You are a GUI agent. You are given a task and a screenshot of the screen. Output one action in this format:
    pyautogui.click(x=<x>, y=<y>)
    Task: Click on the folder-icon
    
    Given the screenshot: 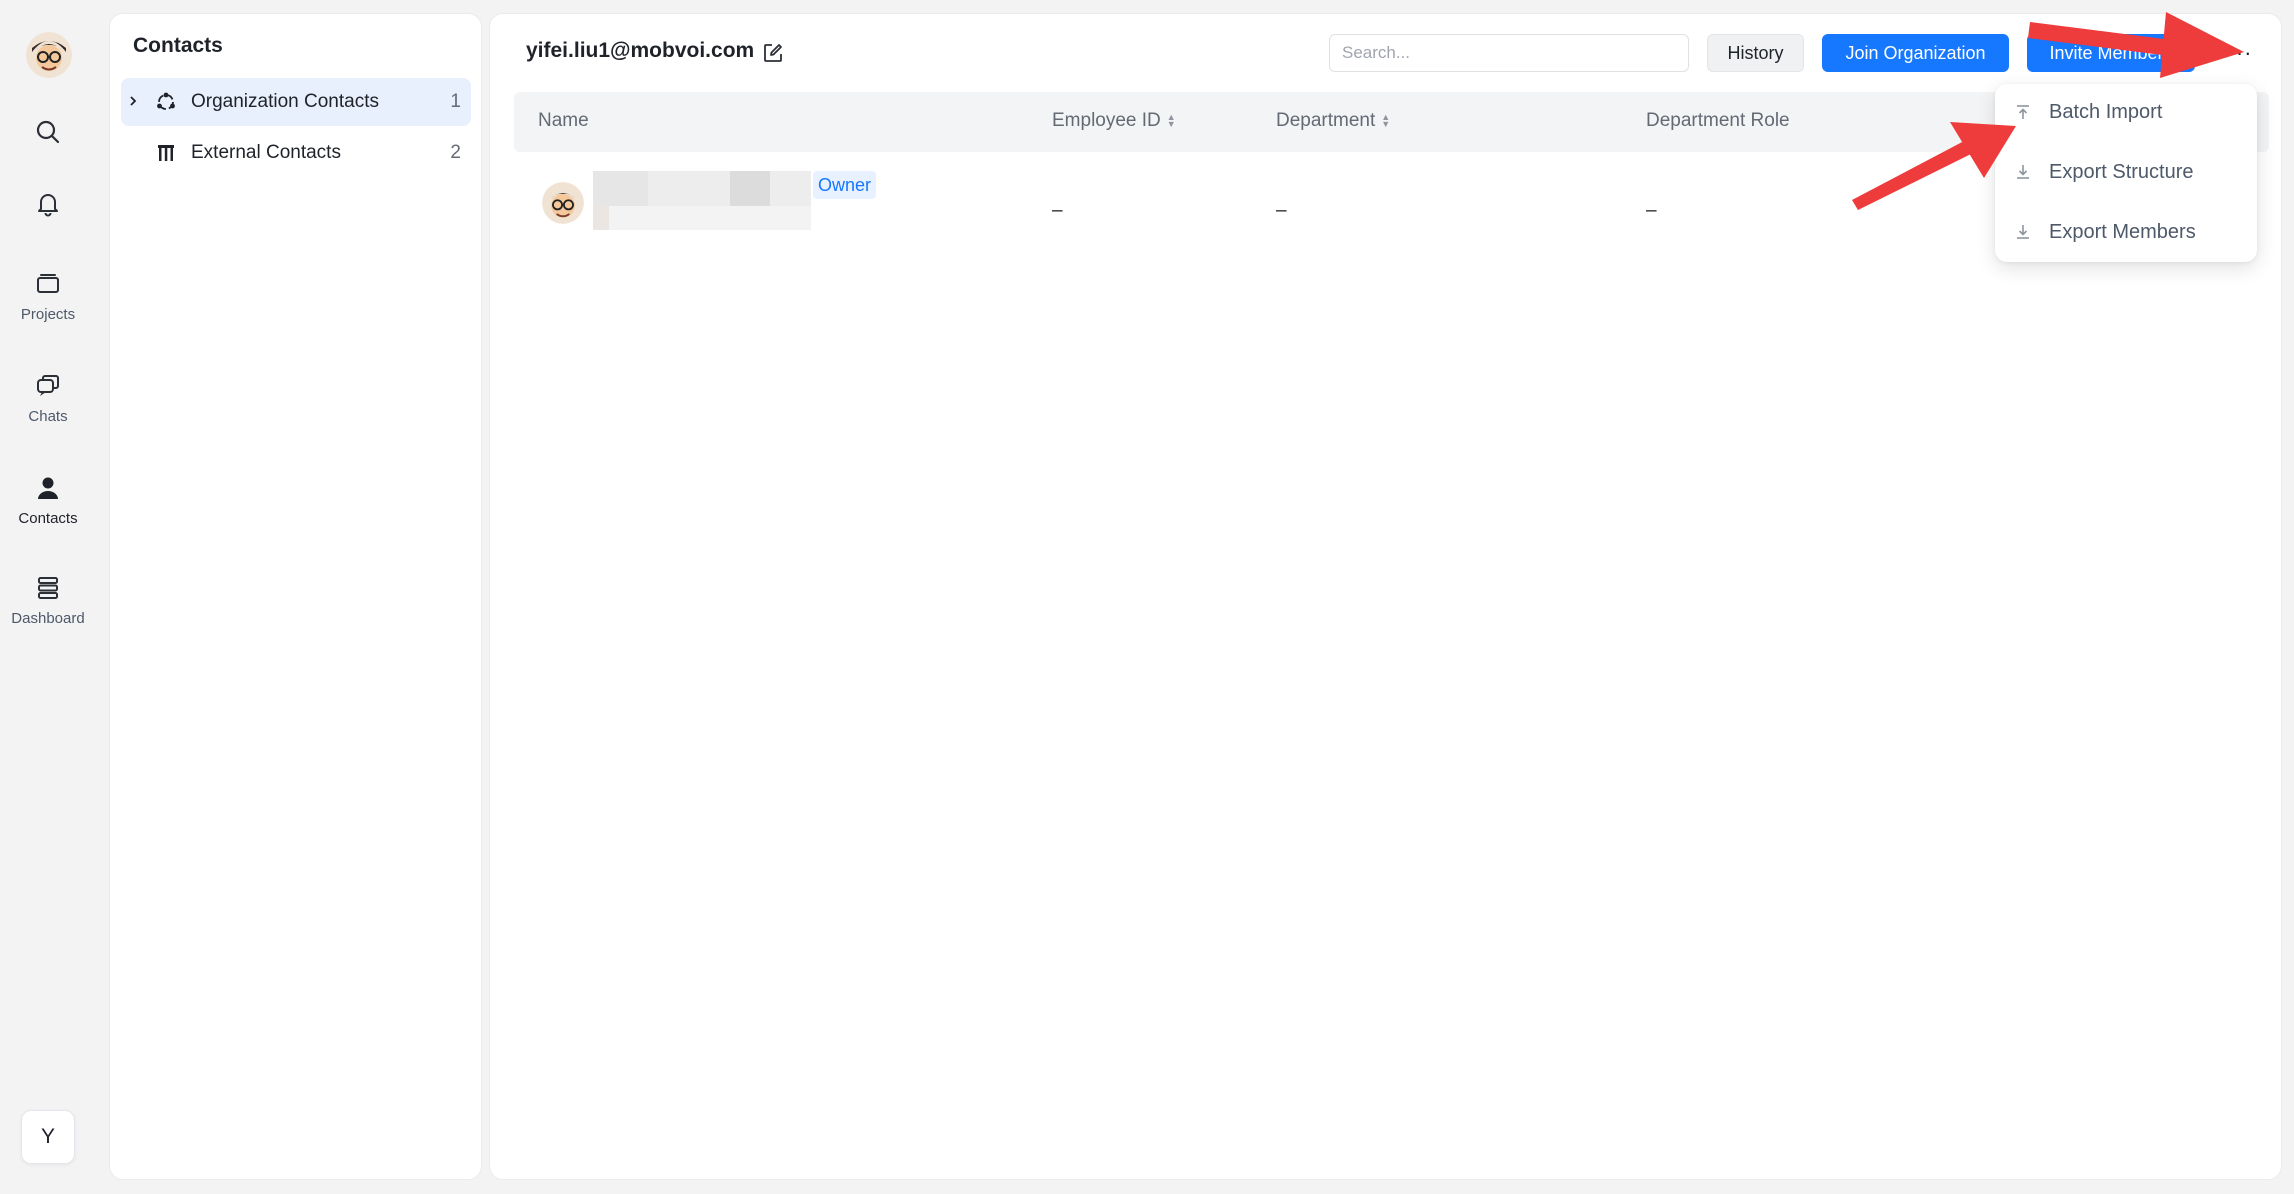 What is the action you would take?
    pyautogui.click(x=48, y=283)
    